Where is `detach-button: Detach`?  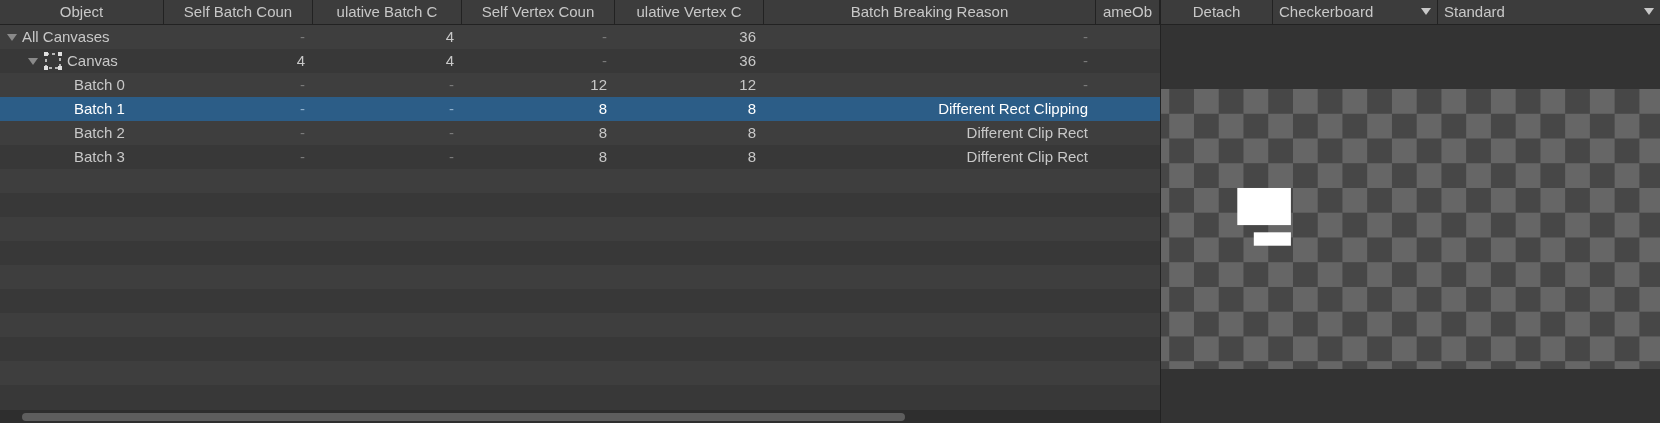 detach-button: Detach is located at coordinates (1217, 12).